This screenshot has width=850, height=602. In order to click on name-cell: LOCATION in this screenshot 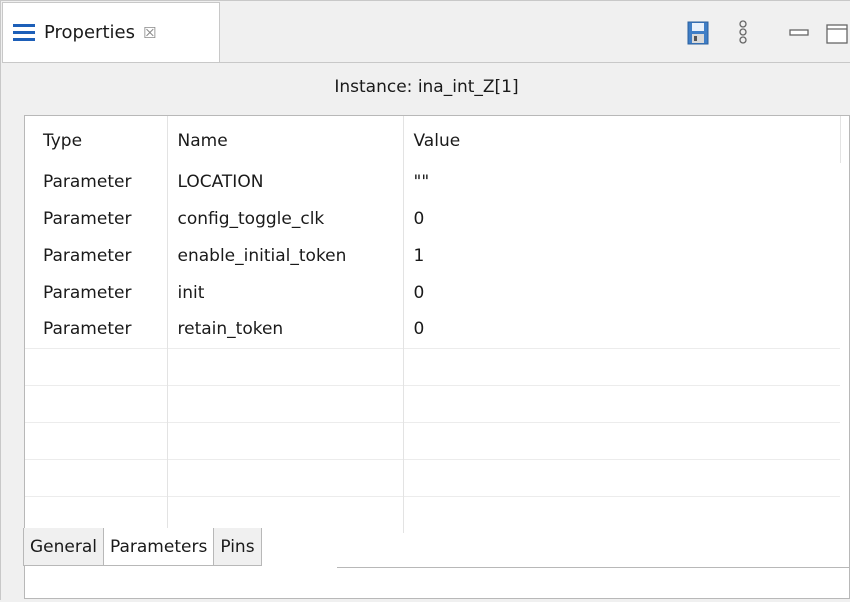, I will do `click(285, 181)`.